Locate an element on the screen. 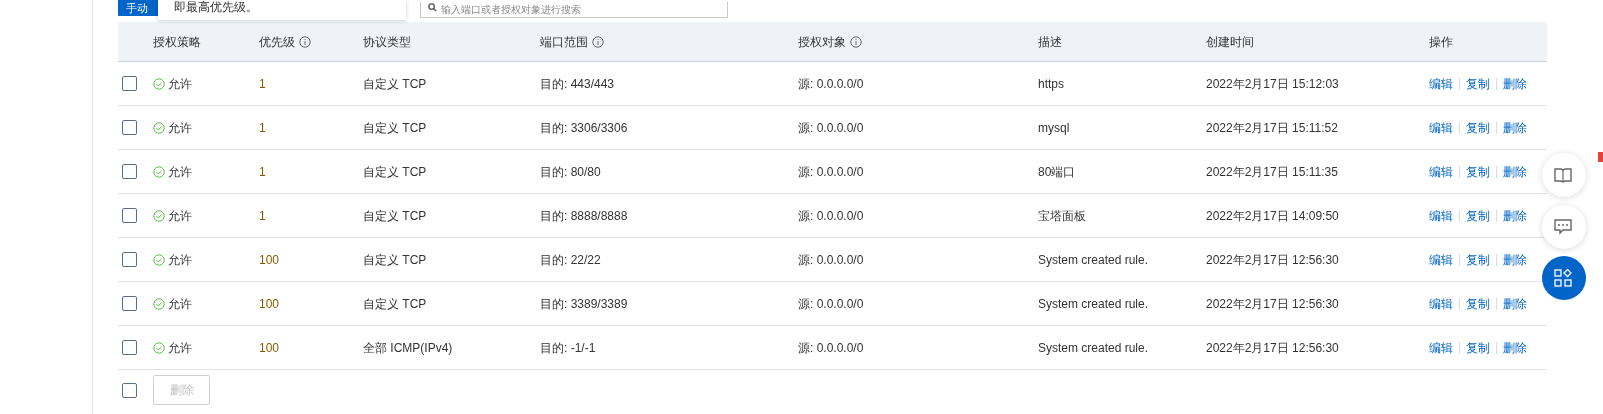 Image resolution: width=1603 pixels, height=414 pixels. table-cell: 目的: 80/80 is located at coordinates (570, 171).